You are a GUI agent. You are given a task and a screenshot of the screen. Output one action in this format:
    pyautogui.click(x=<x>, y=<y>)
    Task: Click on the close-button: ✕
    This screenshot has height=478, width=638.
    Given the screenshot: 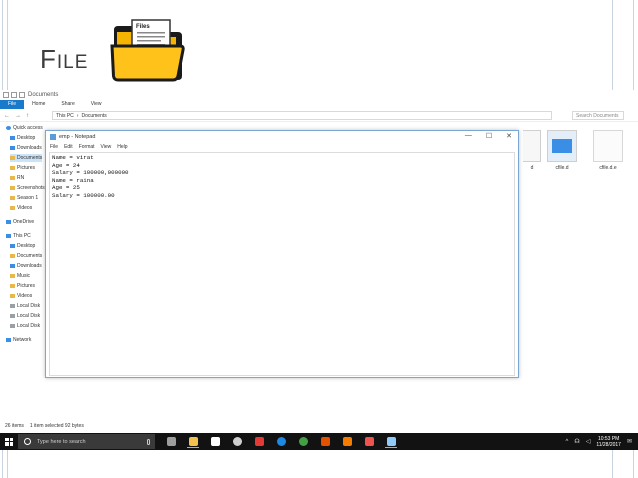 What is the action you would take?
    pyautogui.click(x=509, y=136)
    